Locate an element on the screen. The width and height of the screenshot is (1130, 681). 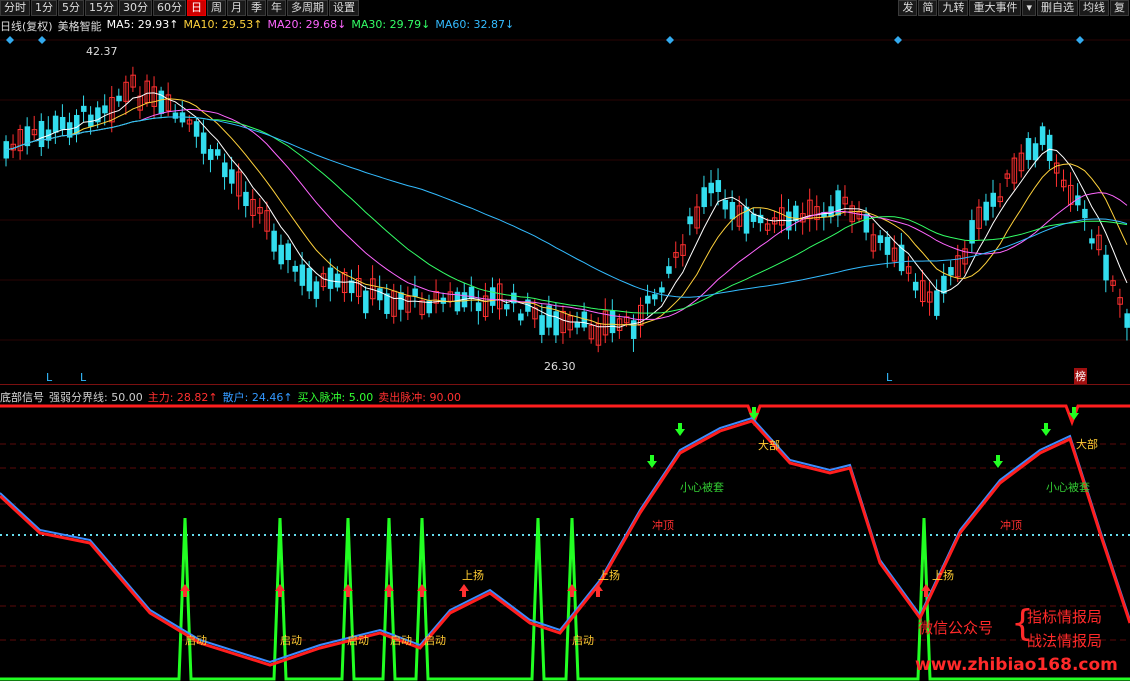
period-tab: 日 is located at coordinates (196, 8).